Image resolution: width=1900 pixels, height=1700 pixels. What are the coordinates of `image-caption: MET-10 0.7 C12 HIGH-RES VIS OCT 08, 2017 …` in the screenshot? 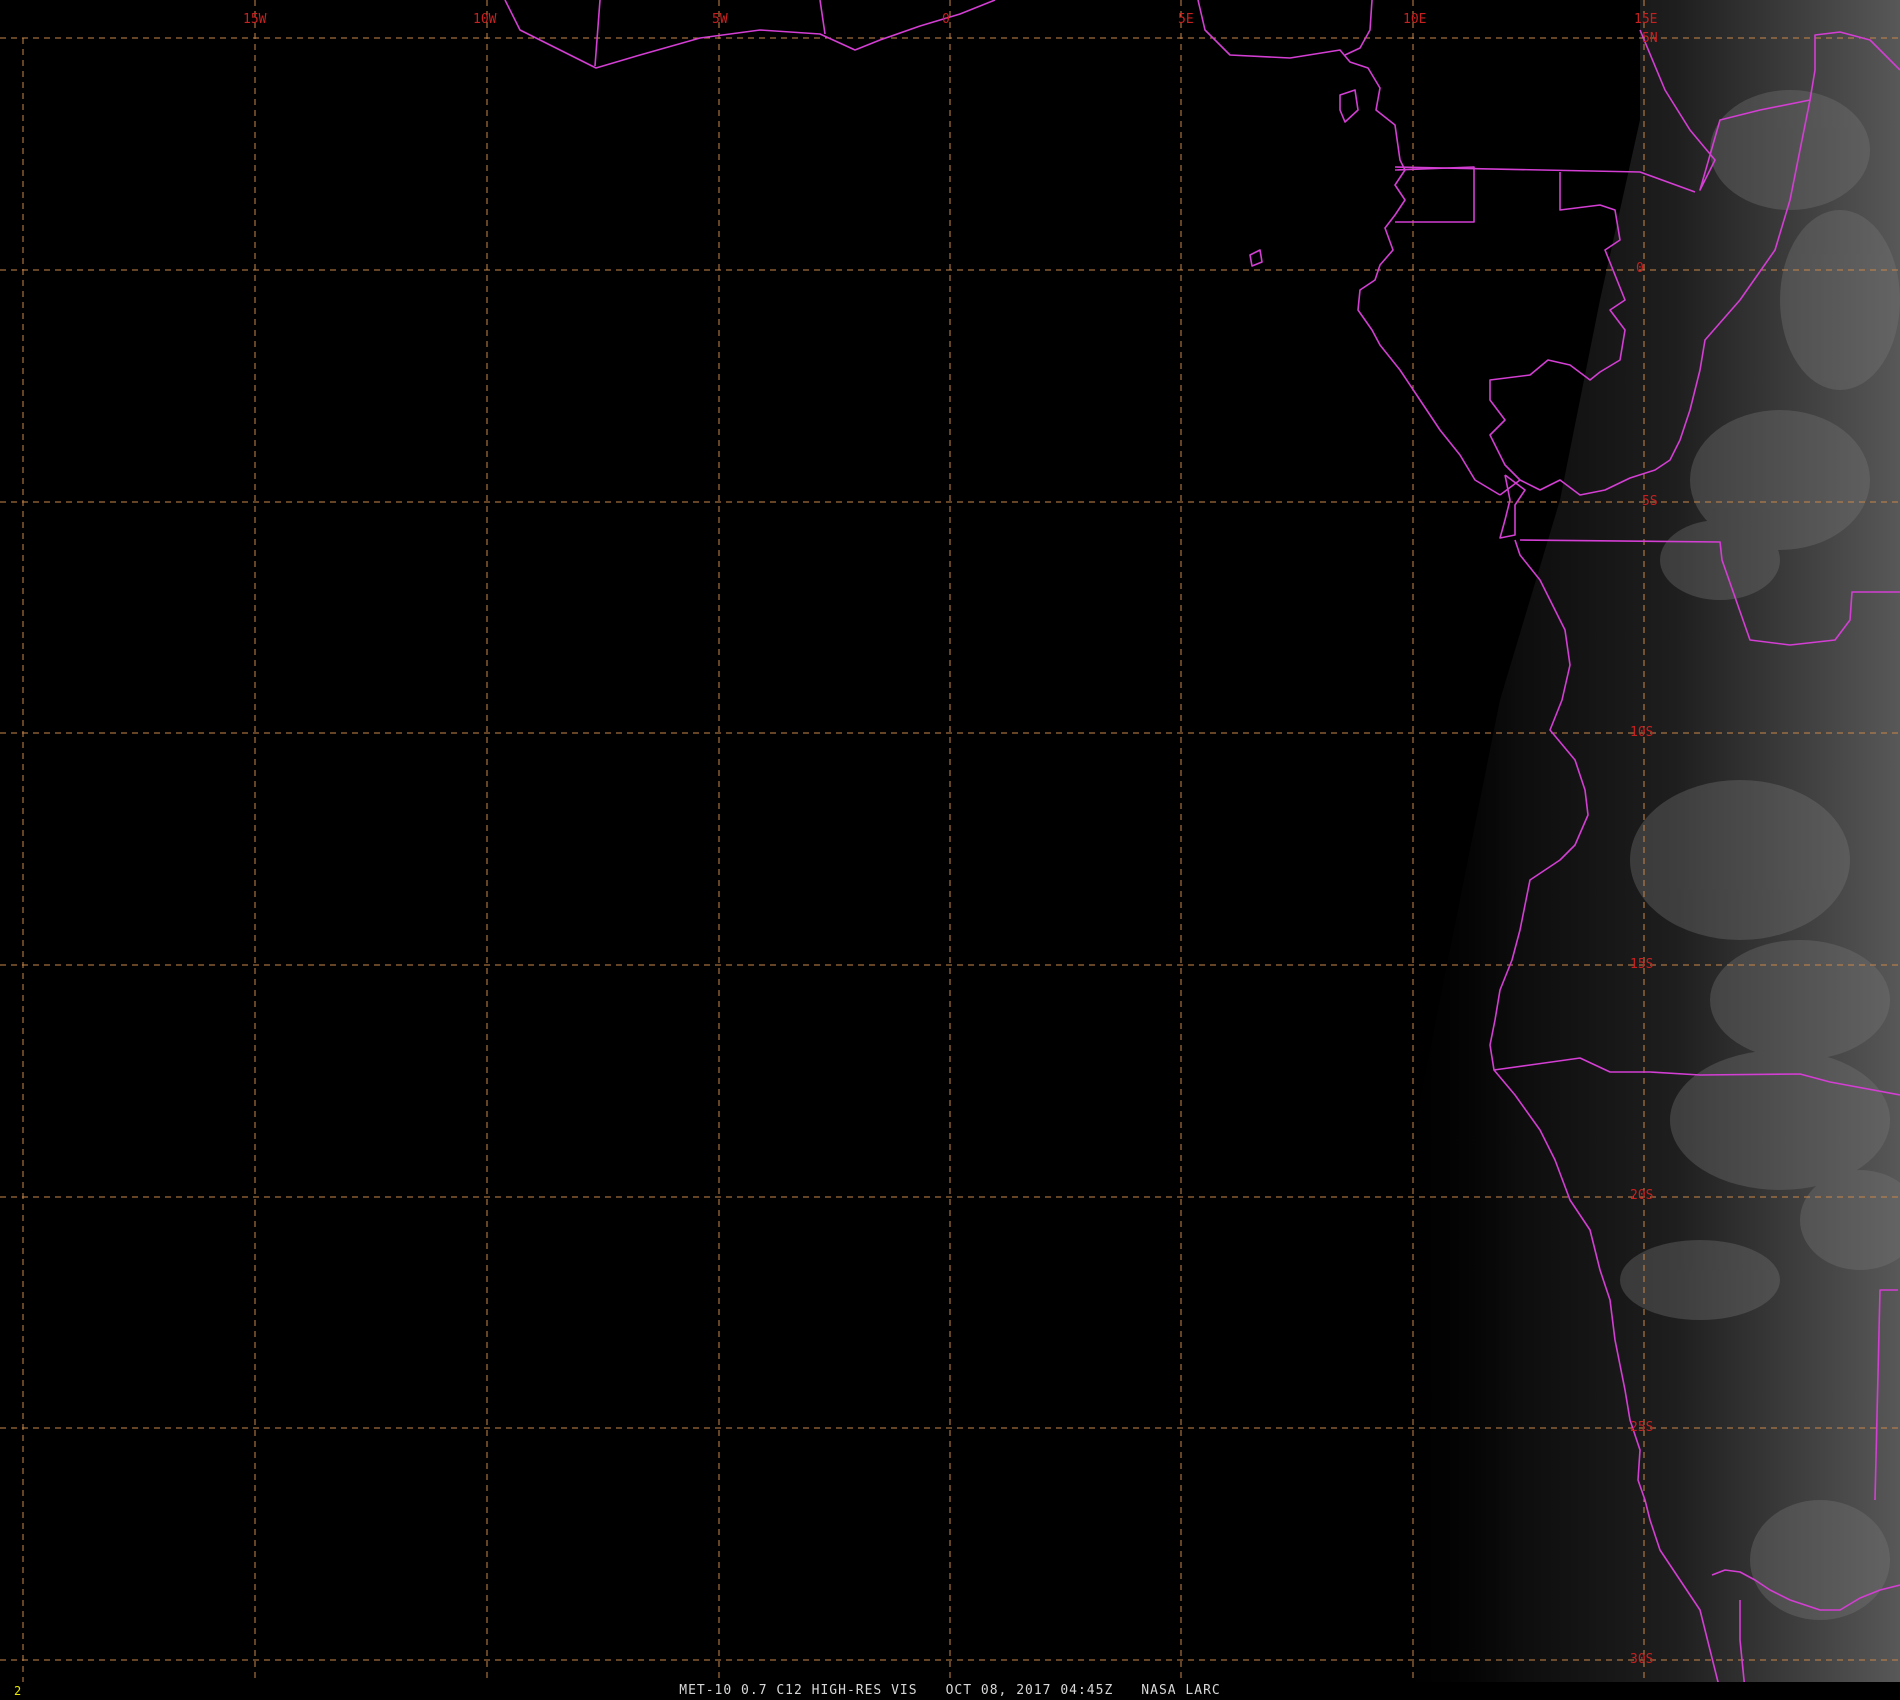 It's located at (950, 1690).